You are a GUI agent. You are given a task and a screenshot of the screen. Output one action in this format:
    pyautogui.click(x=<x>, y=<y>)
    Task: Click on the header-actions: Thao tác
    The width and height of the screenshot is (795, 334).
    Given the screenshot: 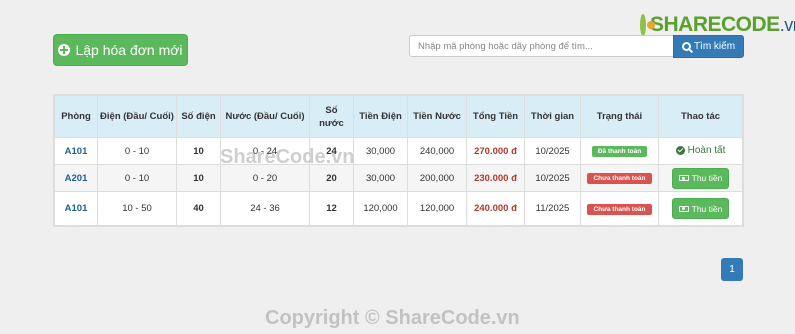 What is the action you would take?
    pyautogui.click(x=700, y=116)
    